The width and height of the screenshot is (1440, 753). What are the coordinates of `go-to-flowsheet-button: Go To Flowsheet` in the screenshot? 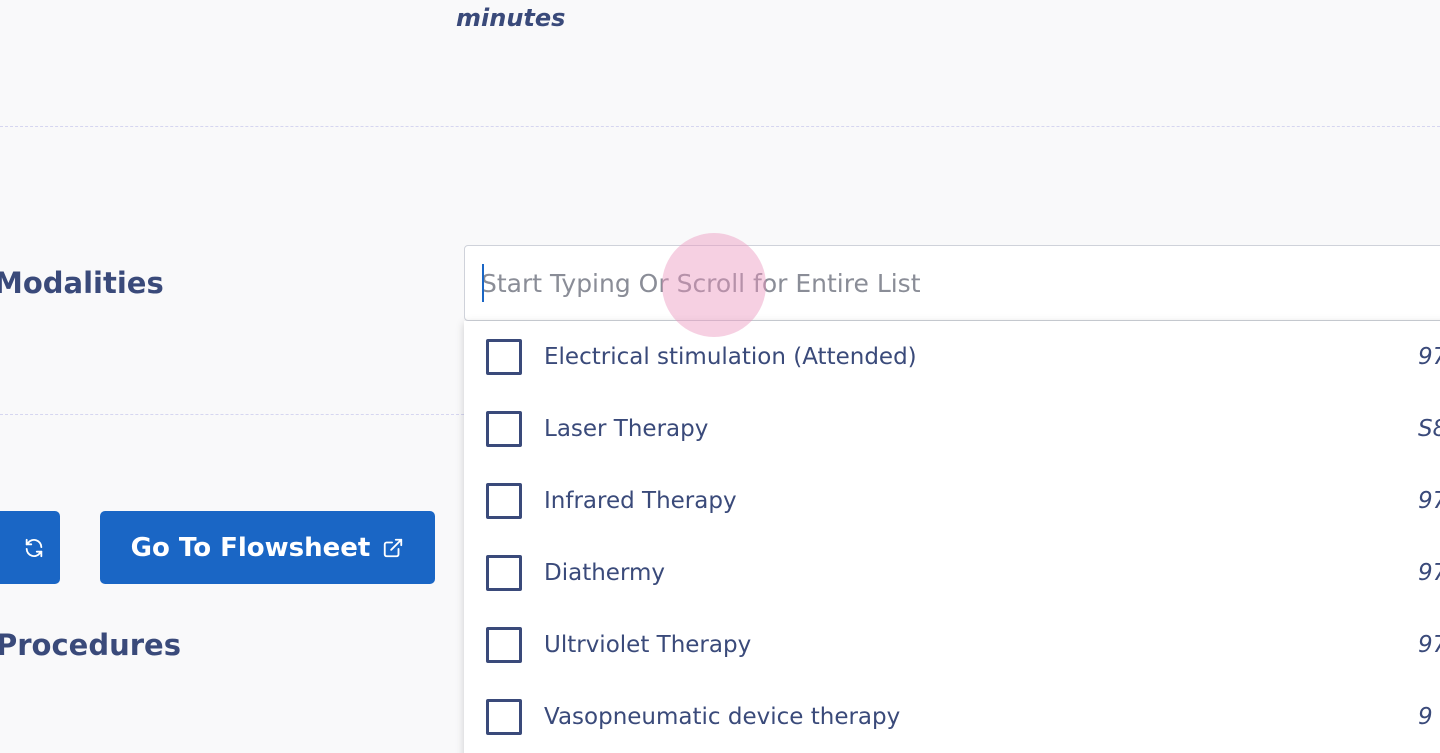 It's located at (267, 547).